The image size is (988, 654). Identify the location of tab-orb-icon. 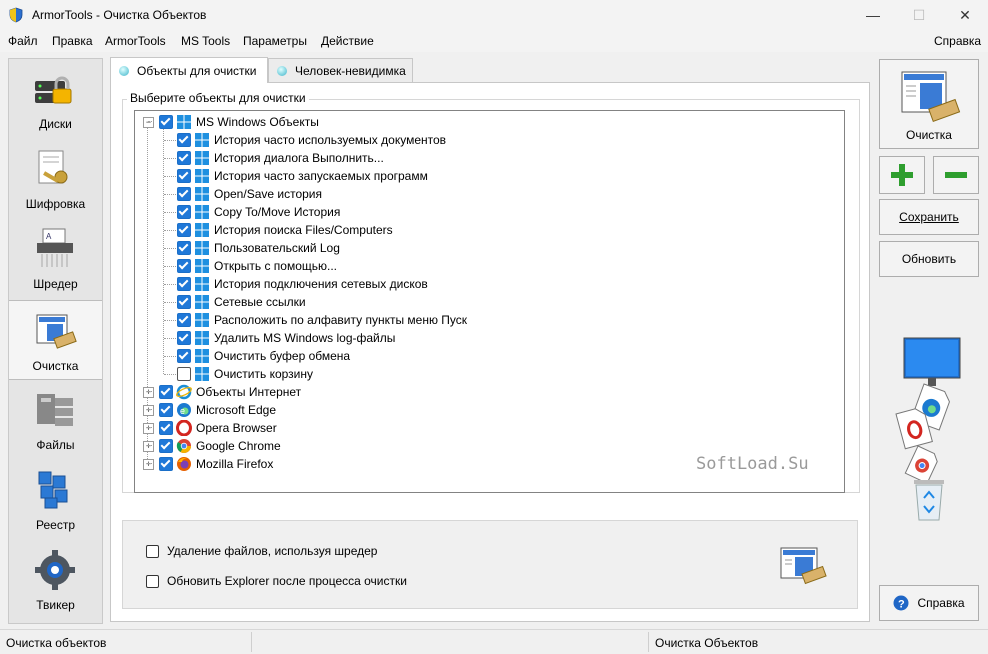
(282, 70).